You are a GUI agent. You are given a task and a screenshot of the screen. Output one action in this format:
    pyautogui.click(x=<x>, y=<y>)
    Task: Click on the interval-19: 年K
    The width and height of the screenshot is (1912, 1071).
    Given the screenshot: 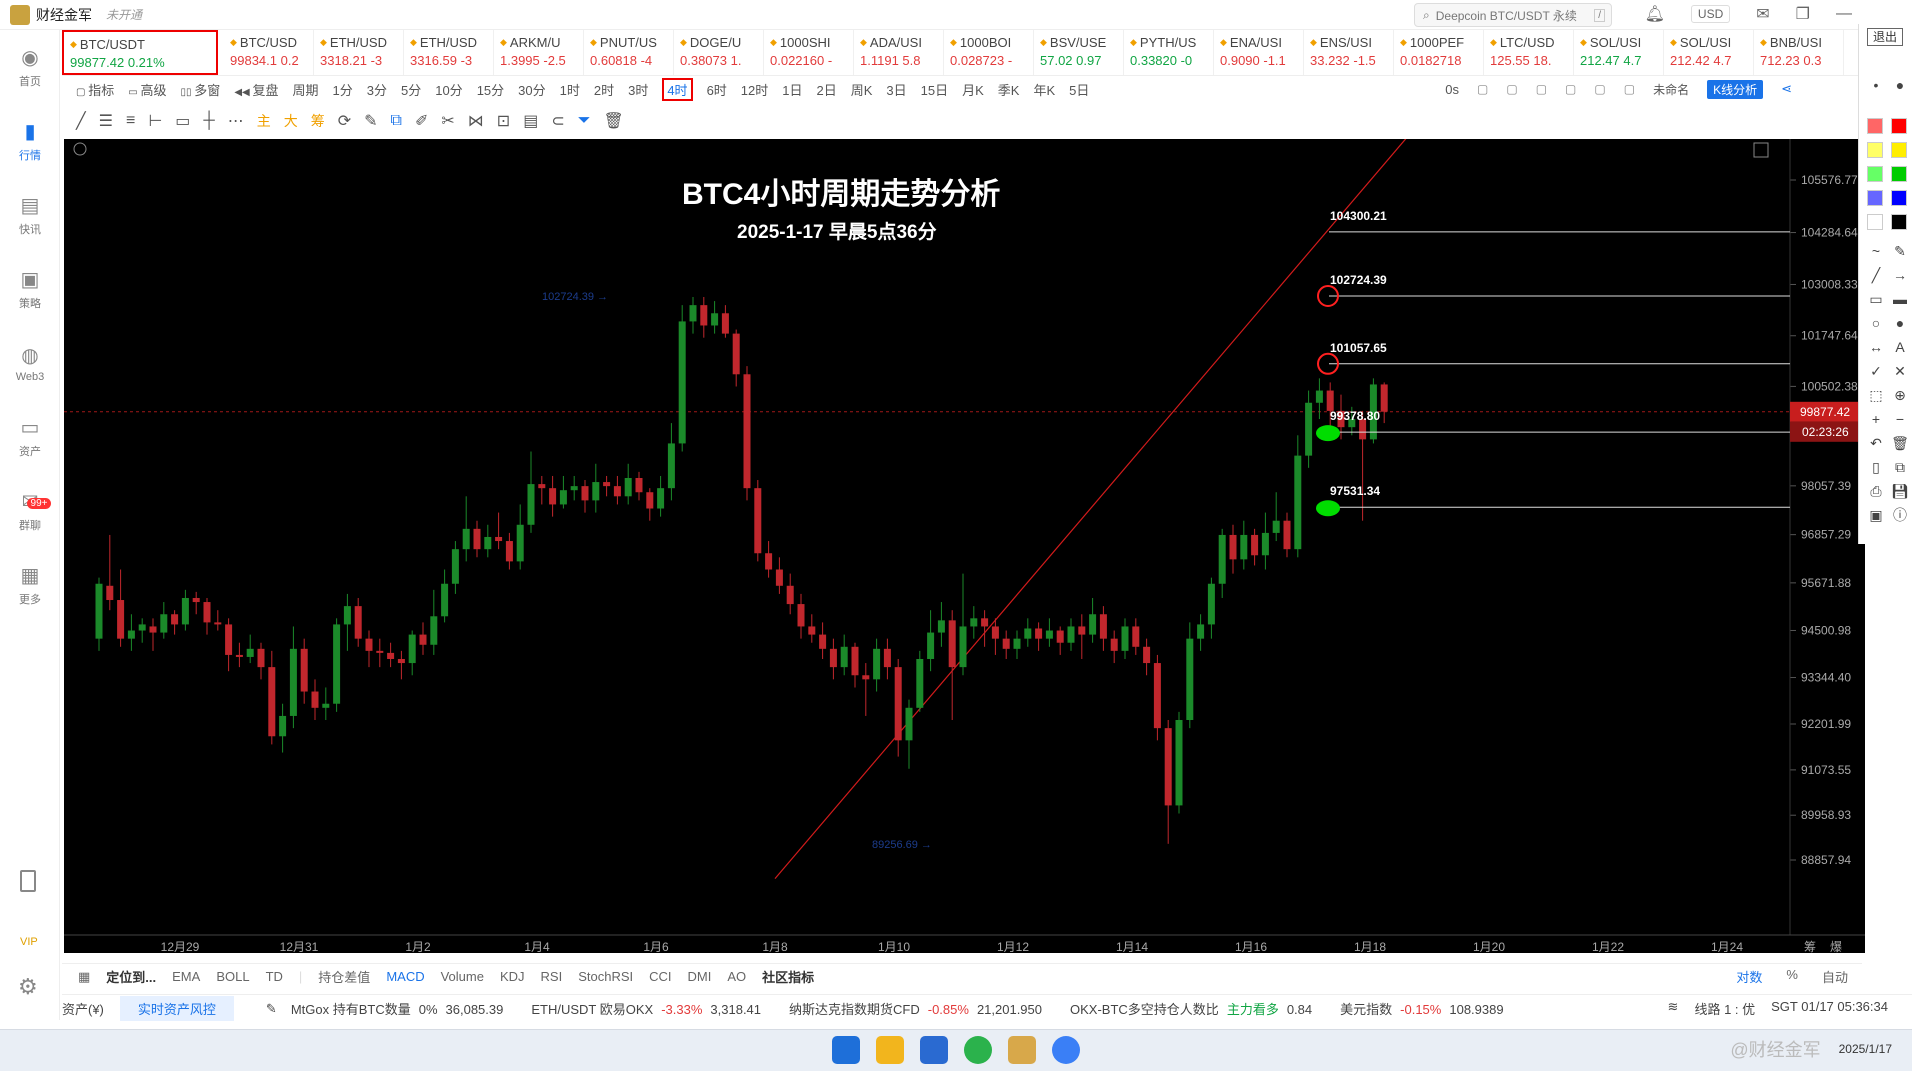 What is the action you would take?
    pyautogui.click(x=1044, y=89)
    